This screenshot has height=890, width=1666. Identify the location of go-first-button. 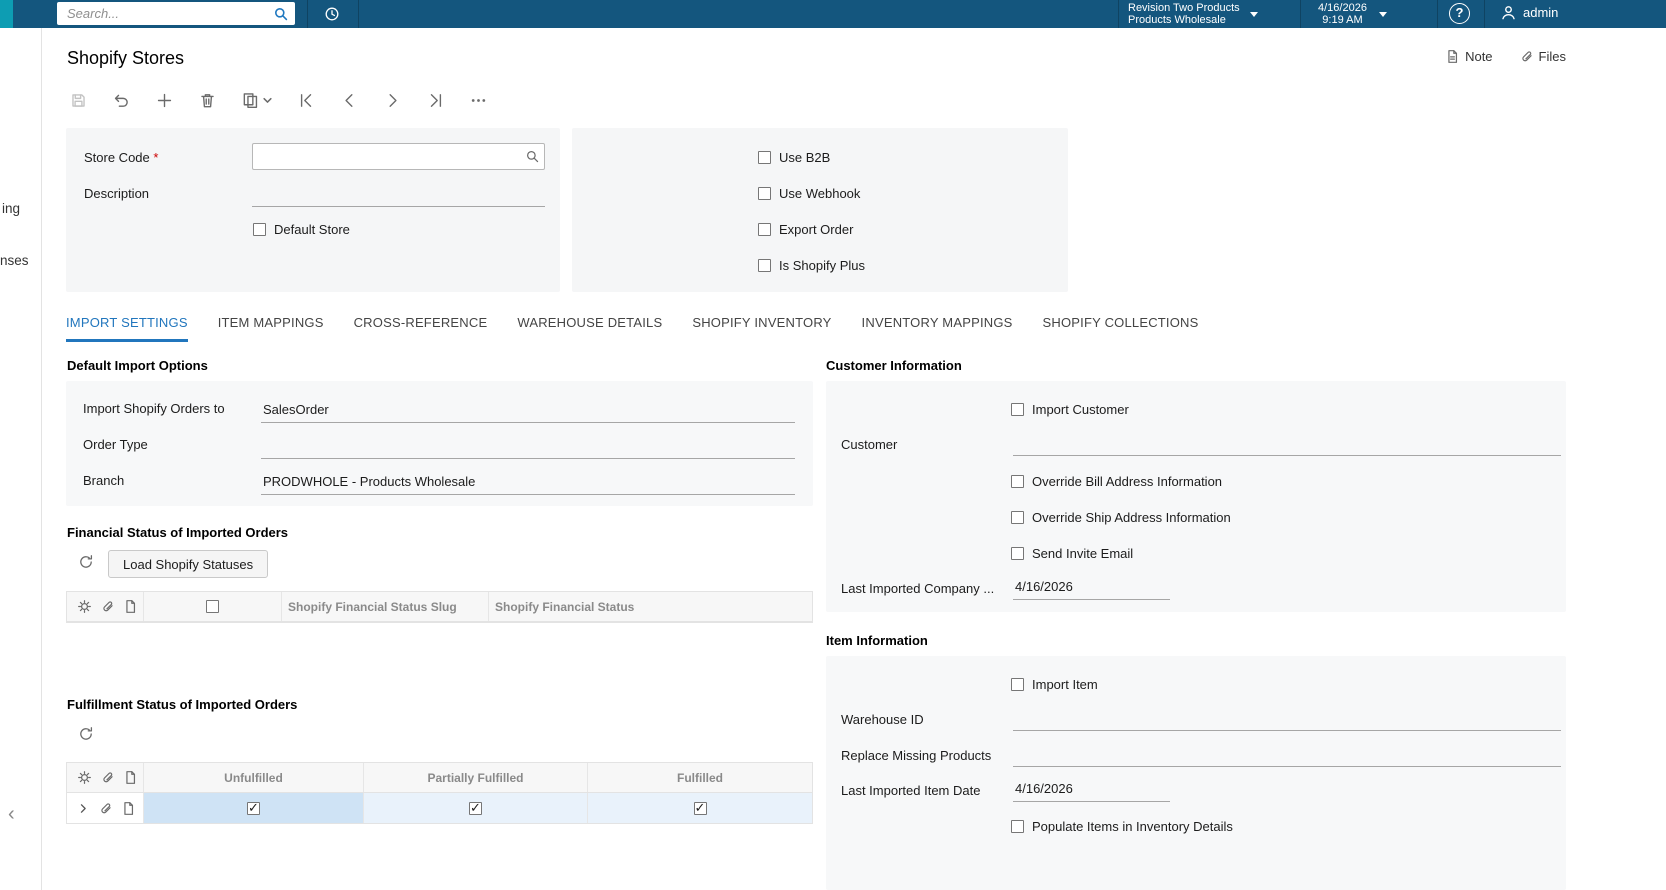
(306, 100).